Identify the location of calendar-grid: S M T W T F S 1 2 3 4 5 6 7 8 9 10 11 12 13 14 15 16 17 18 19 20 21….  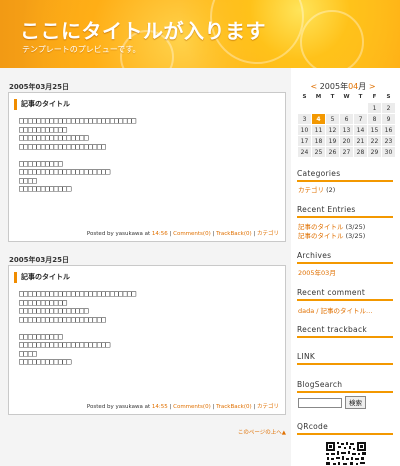
(346, 125).